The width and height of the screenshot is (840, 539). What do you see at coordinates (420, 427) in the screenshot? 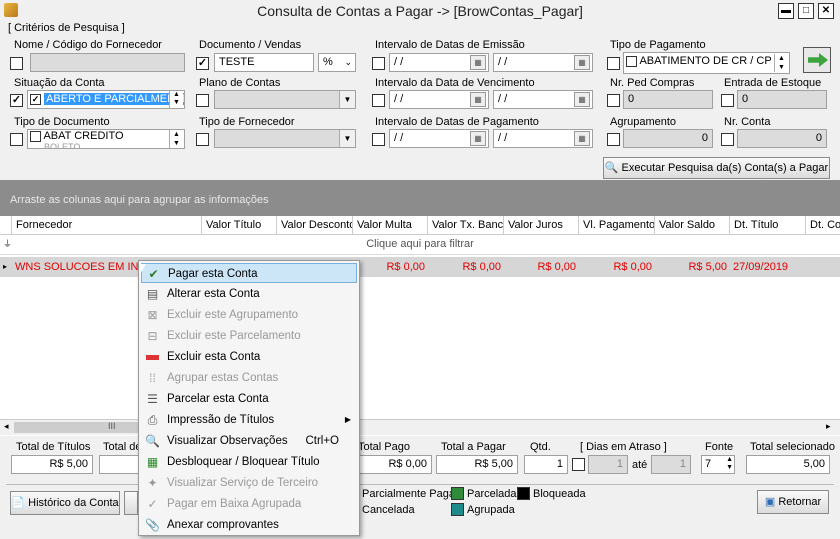
I see `horizontal-scrollbar: ◂ III ▸` at bounding box center [420, 427].